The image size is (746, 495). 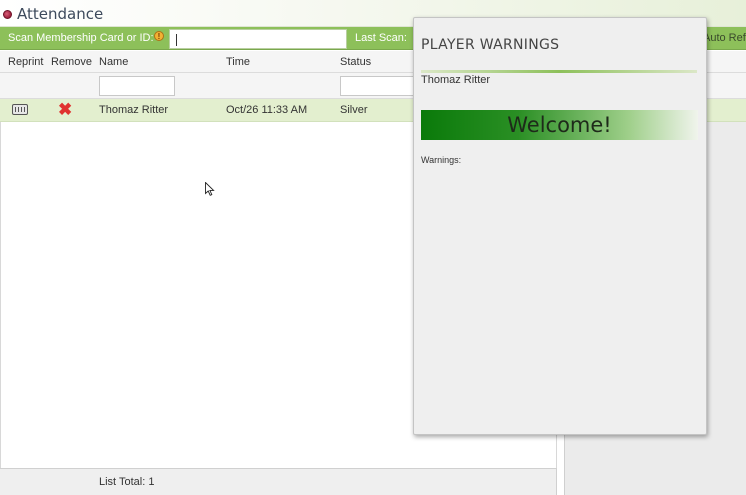 I want to click on row-status: Silver, so click(x=354, y=110).